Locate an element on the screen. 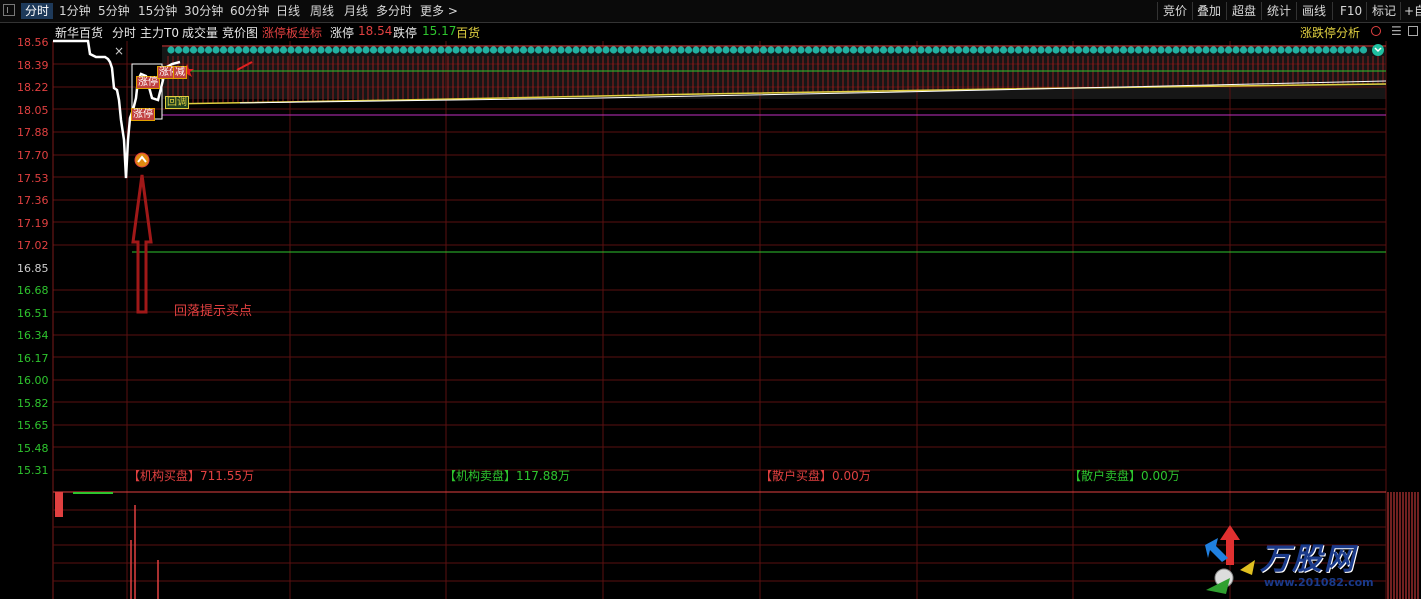 The image size is (1421, 599). close-icon: × is located at coordinates (119, 51).